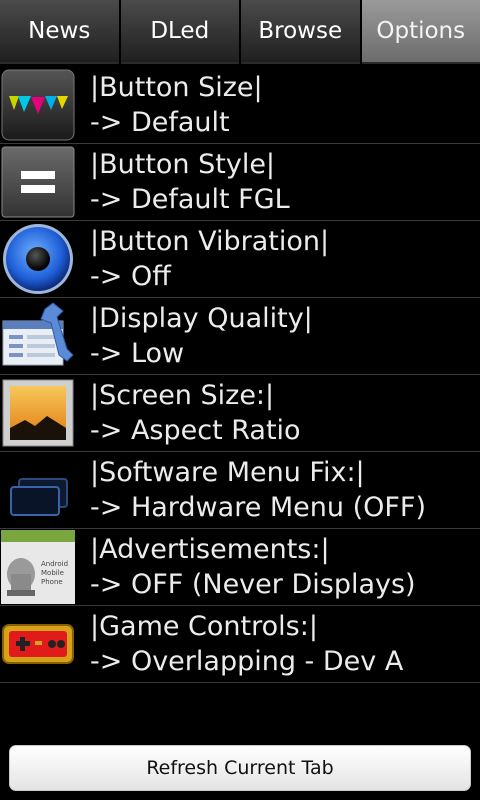 This screenshot has width=480, height=800. I want to click on picture-frame-icon, so click(38, 413).